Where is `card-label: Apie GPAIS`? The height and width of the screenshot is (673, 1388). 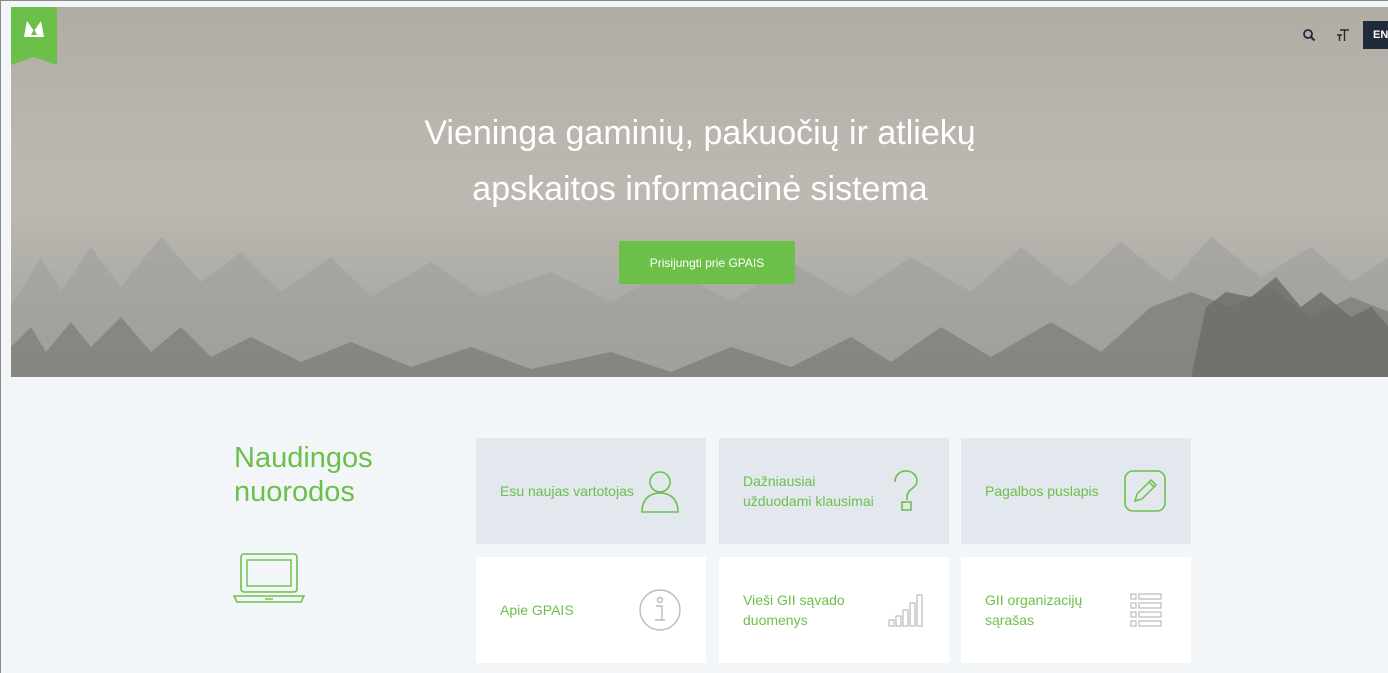
card-label: Apie GPAIS is located at coordinates (537, 610).